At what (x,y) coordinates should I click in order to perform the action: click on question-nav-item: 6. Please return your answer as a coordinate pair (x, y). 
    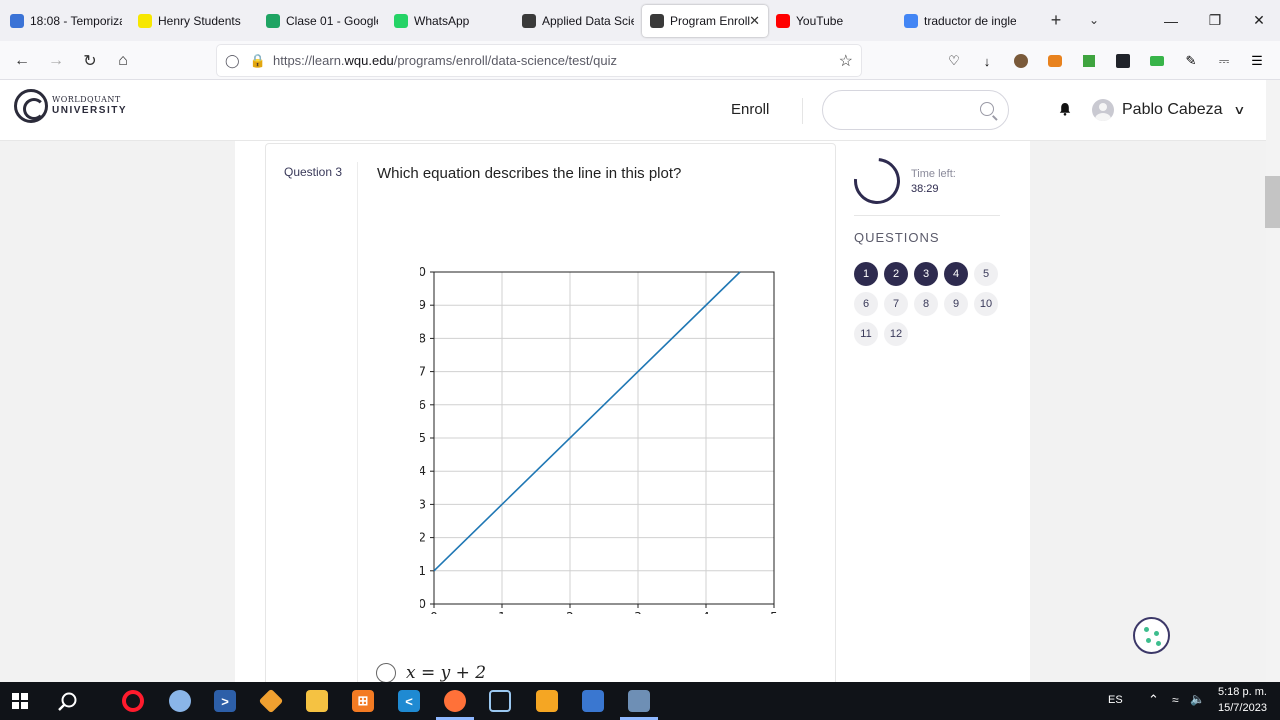
    Looking at the image, I should click on (866, 304).